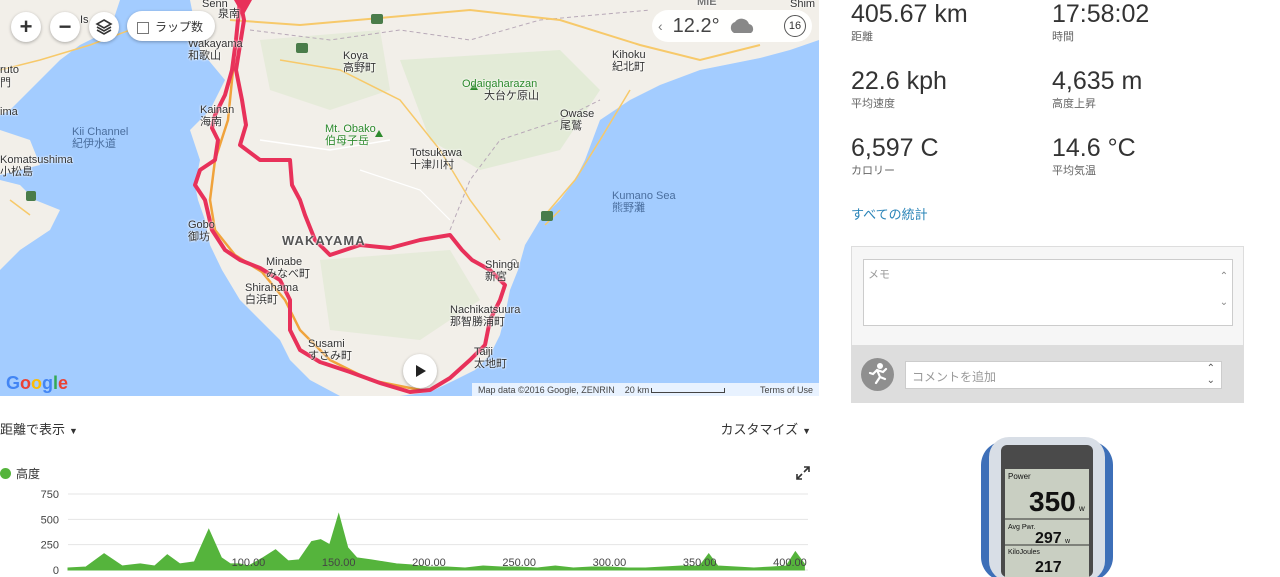  Describe the element at coordinates (324, 240) in the screenshot. I see `map-label-wakayama-pref: WAKAYAMA` at that location.